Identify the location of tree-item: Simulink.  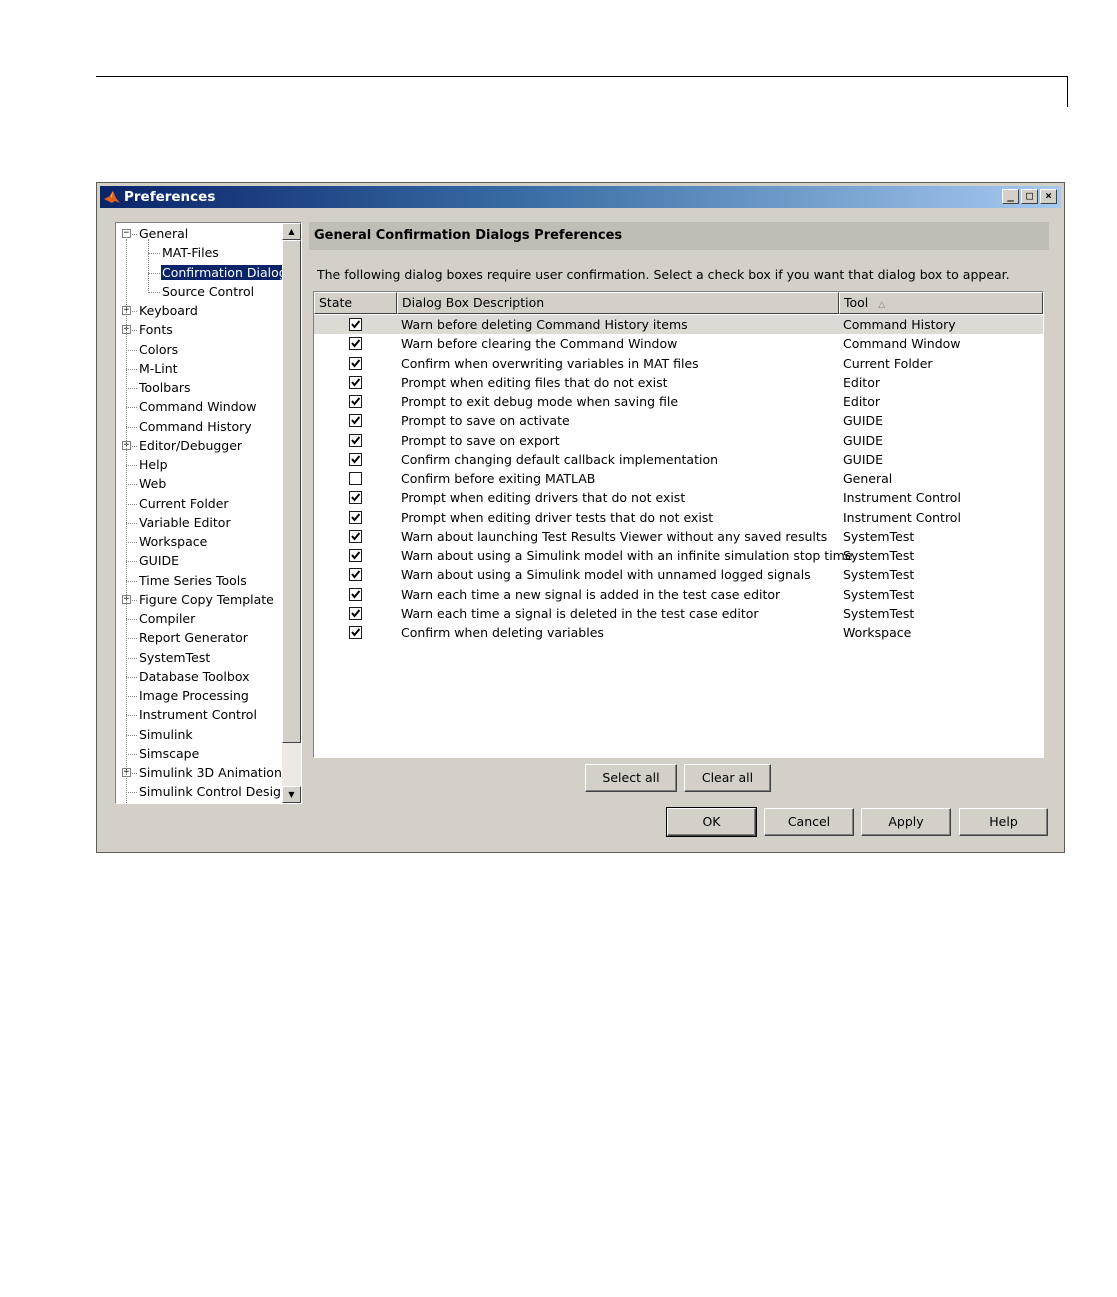
(166, 734).